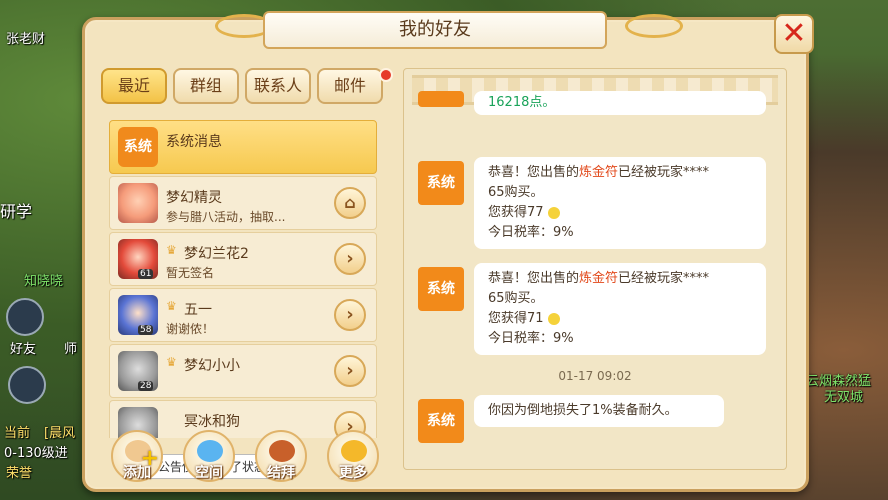 The image size is (888, 500). What do you see at coordinates (19, 473) in the screenshot?
I see `bg-chat-line-2: 荣誉` at bounding box center [19, 473].